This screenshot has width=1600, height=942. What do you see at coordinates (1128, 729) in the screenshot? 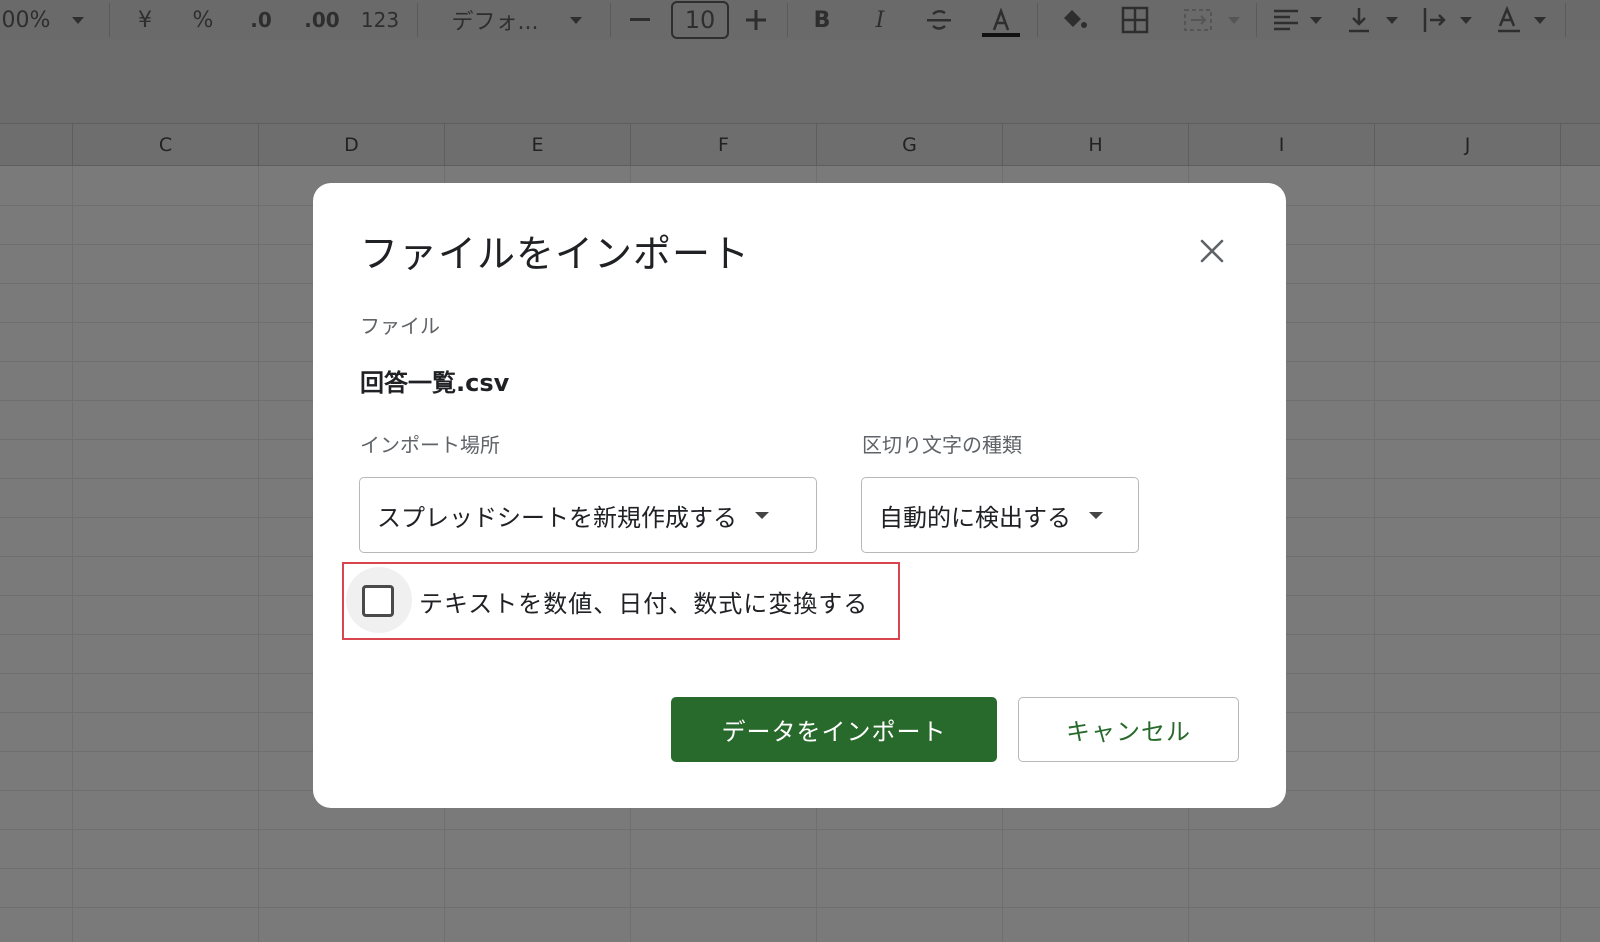
I see `cancel-button: キャンセル` at bounding box center [1128, 729].